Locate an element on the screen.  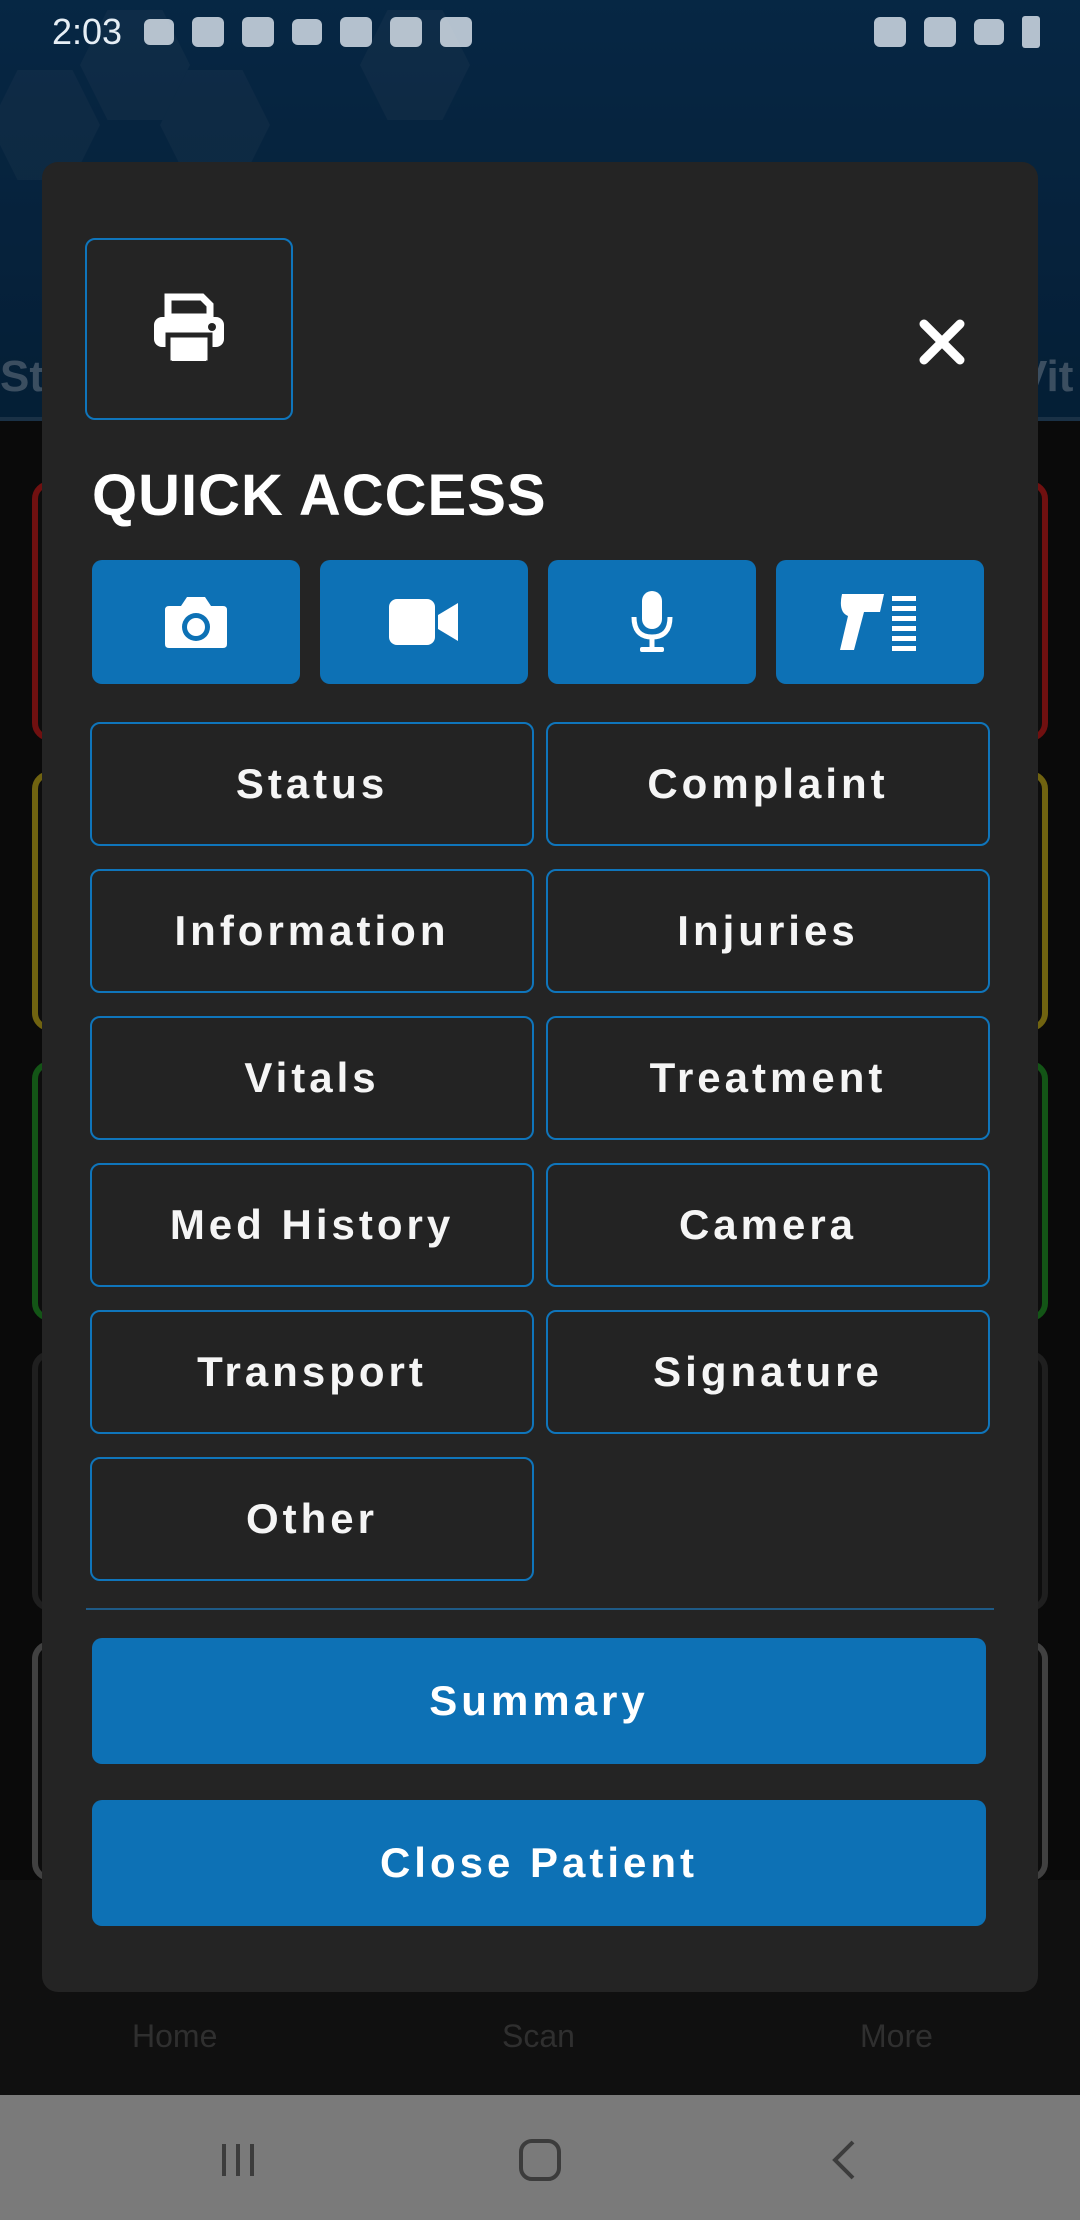
summary-button: Summary is located at coordinates (539, 1701).